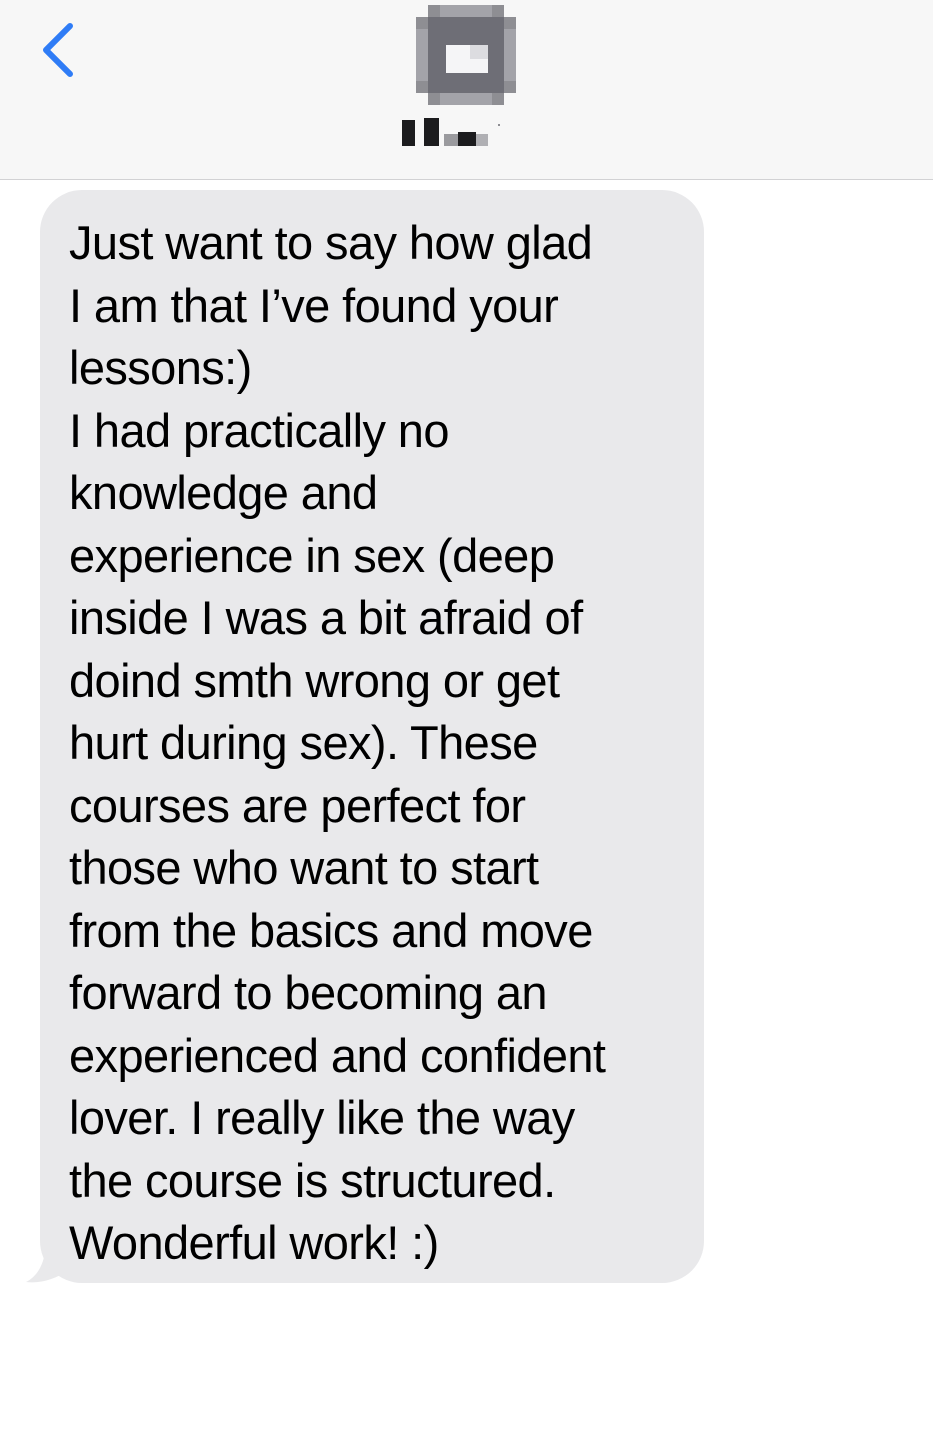 This screenshot has height=1440, width=933. What do you see at coordinates (259, 430) in the screenshot?
I see `message-line: I had practically no` at bounding box center [259, 430].